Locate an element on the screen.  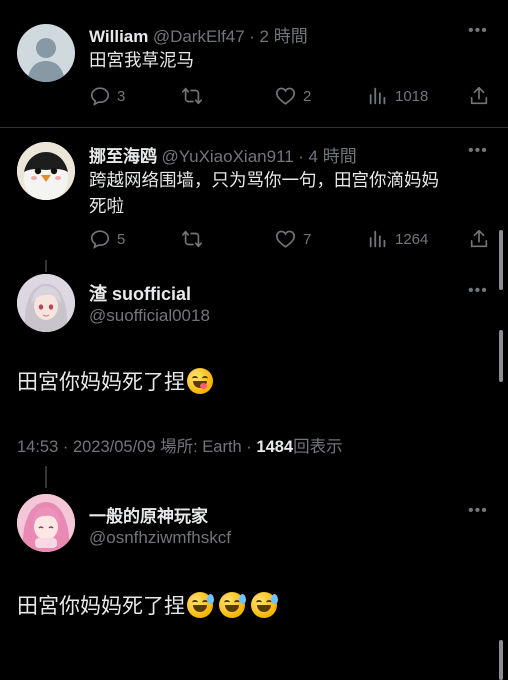
yum-face-emoji is located at coordinates (200, 381).